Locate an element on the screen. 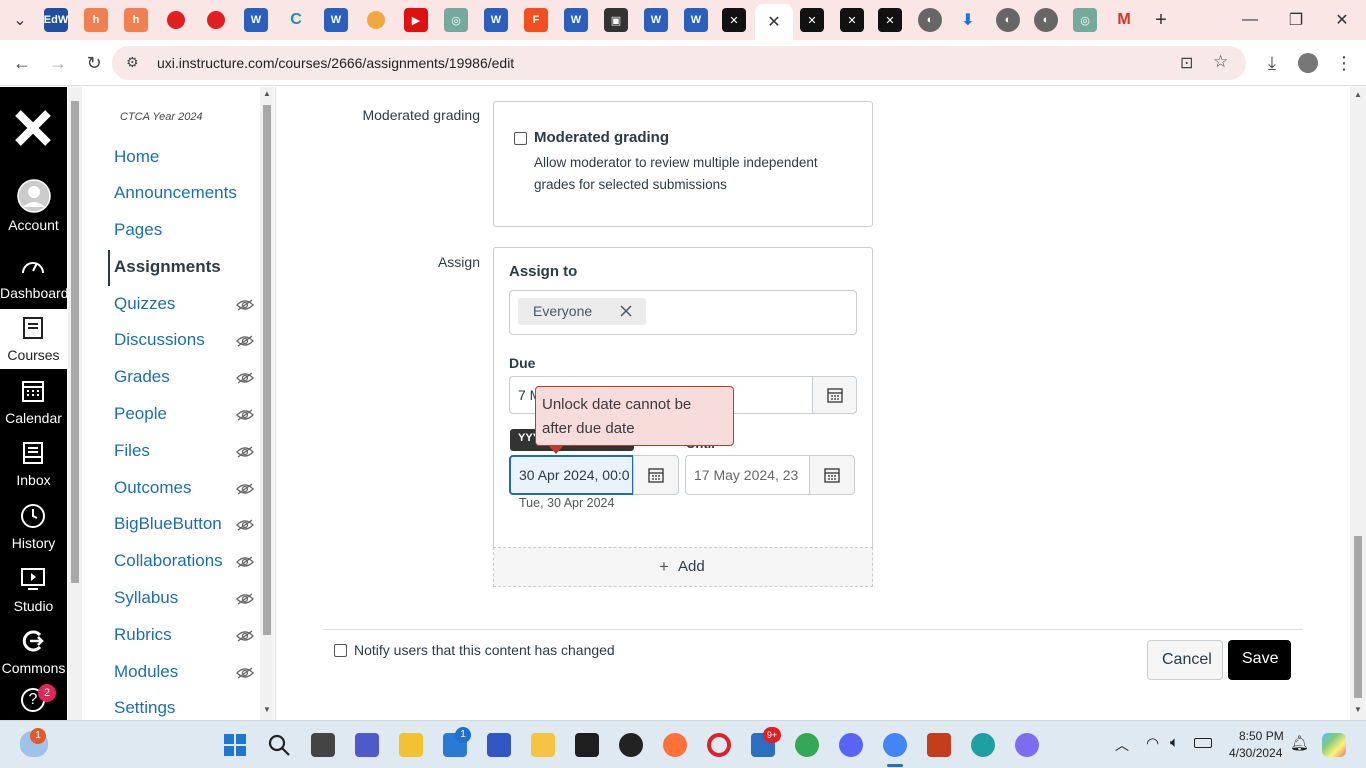  cancel-button: Cancel is located at coordinates (1185, 660).